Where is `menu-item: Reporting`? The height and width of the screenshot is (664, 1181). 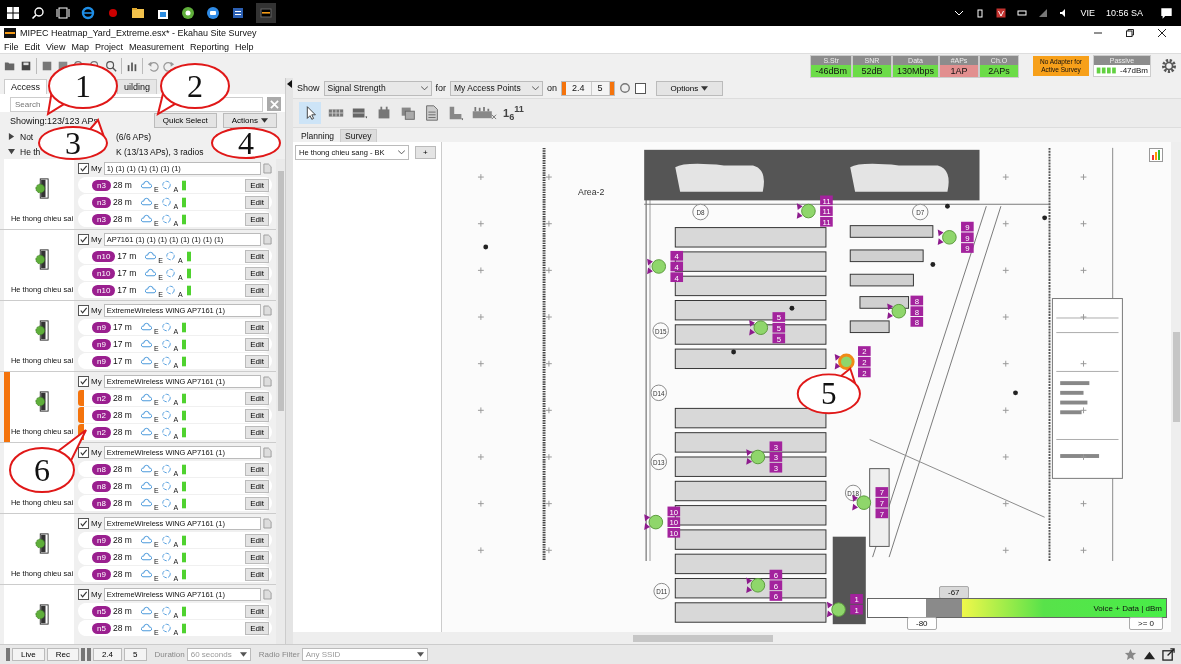
menu-item: Reporting is located at coordinates (209, 46).